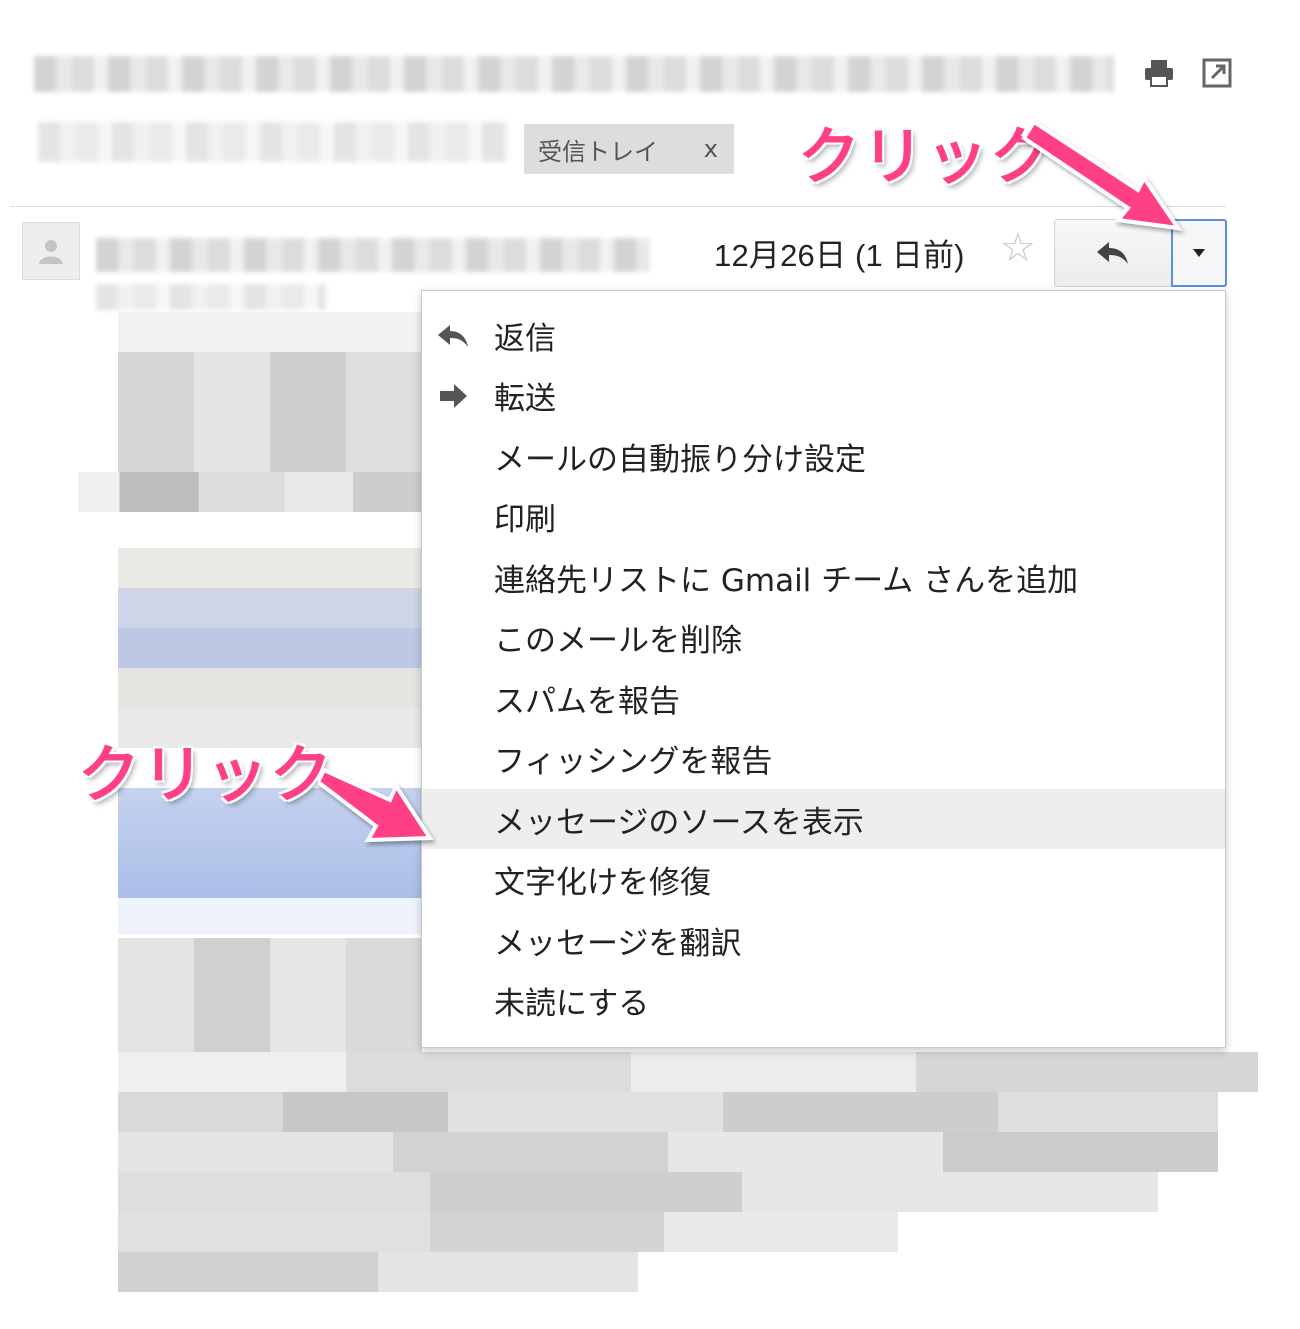  I want to click on message-date: 12月26日 (1 日前), so click(839, 255).